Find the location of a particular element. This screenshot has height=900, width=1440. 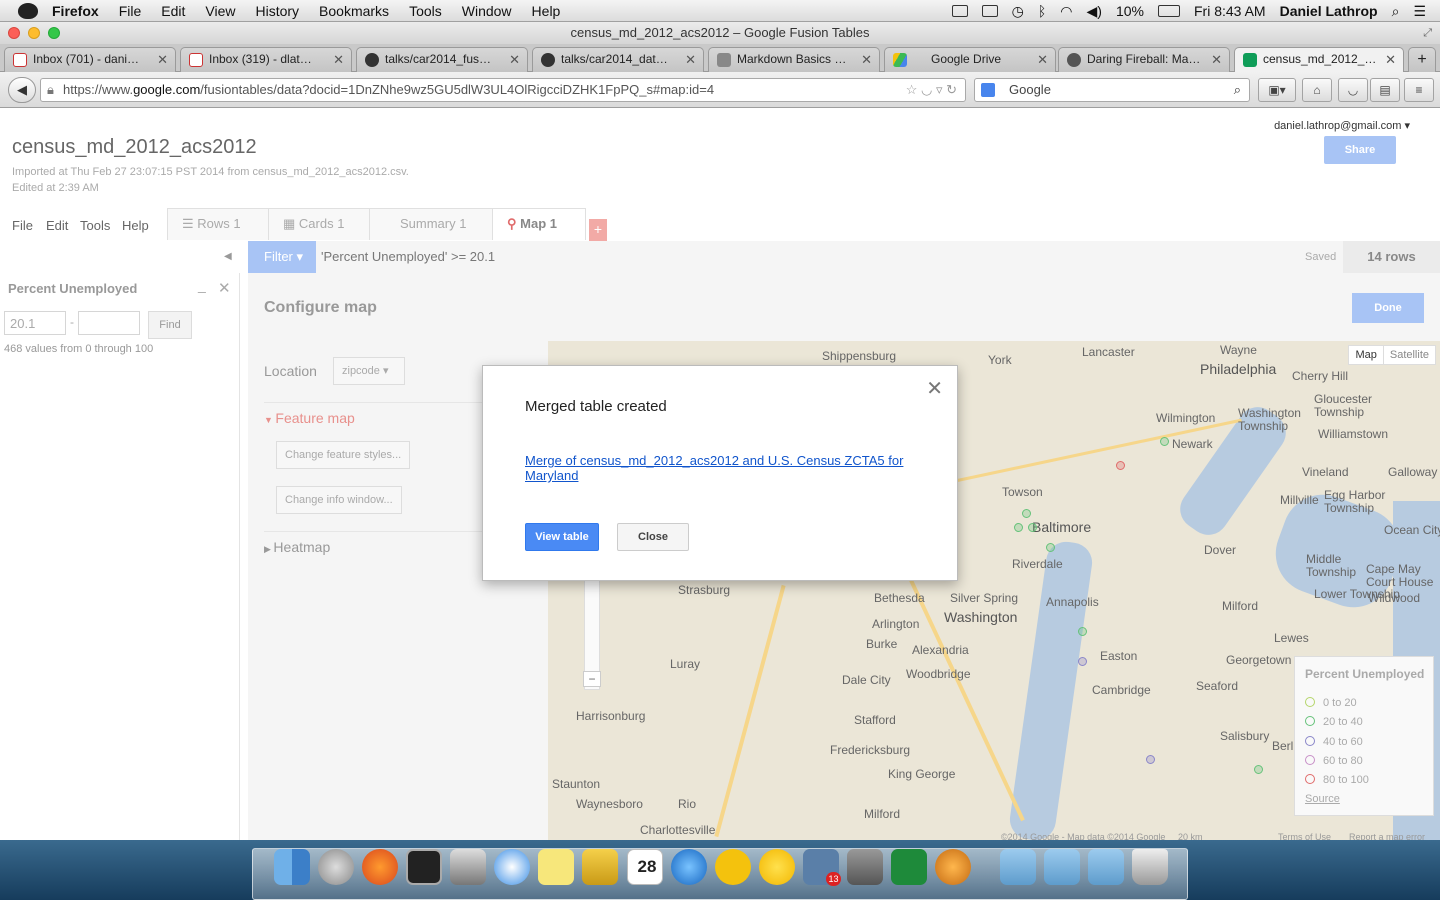

finder-icon is located at coordinates (292, 867).